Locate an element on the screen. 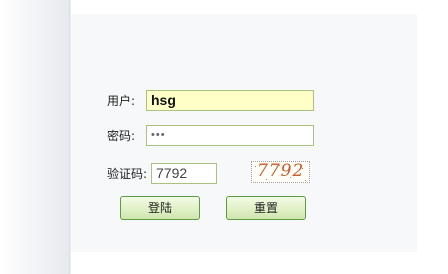 The height and width of the screenshot is (274, 448). captcha-image: 7792 is located at coordinates (280, 172).